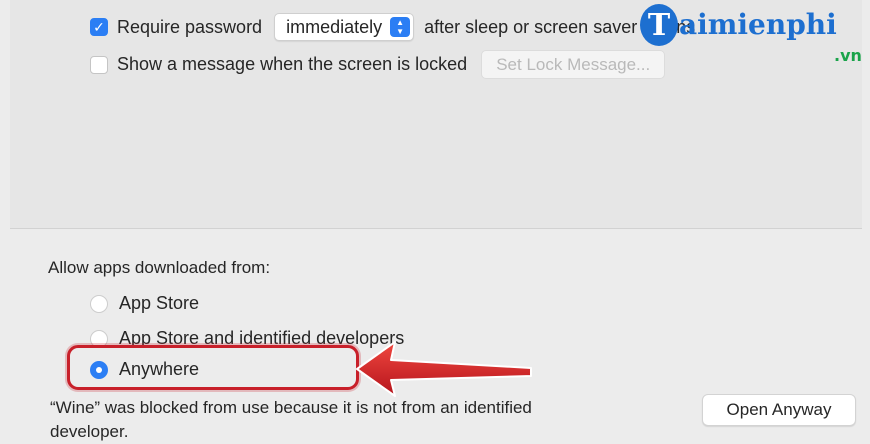 The width and height of the screenshot is (870, 444). I want to click on password-delay-value: immediately, so click(334, 26).